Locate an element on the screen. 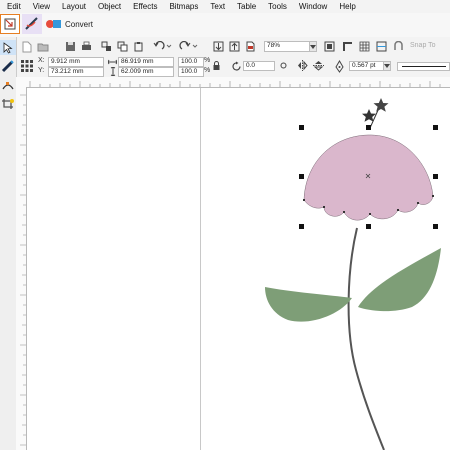  y-position-value: 73.212 mm is located at coordinates (67, 71).